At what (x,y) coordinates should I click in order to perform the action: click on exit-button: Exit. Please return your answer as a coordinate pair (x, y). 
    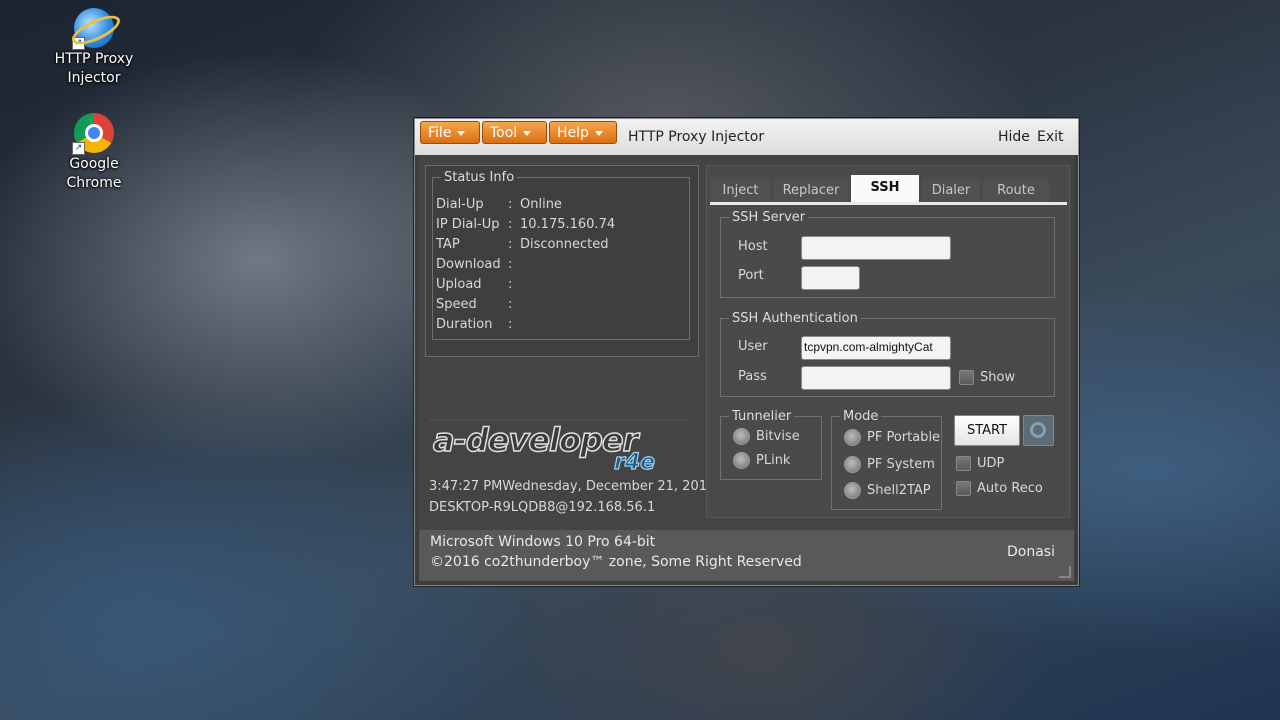
    Looking at the image, I should click on (1050, 137).